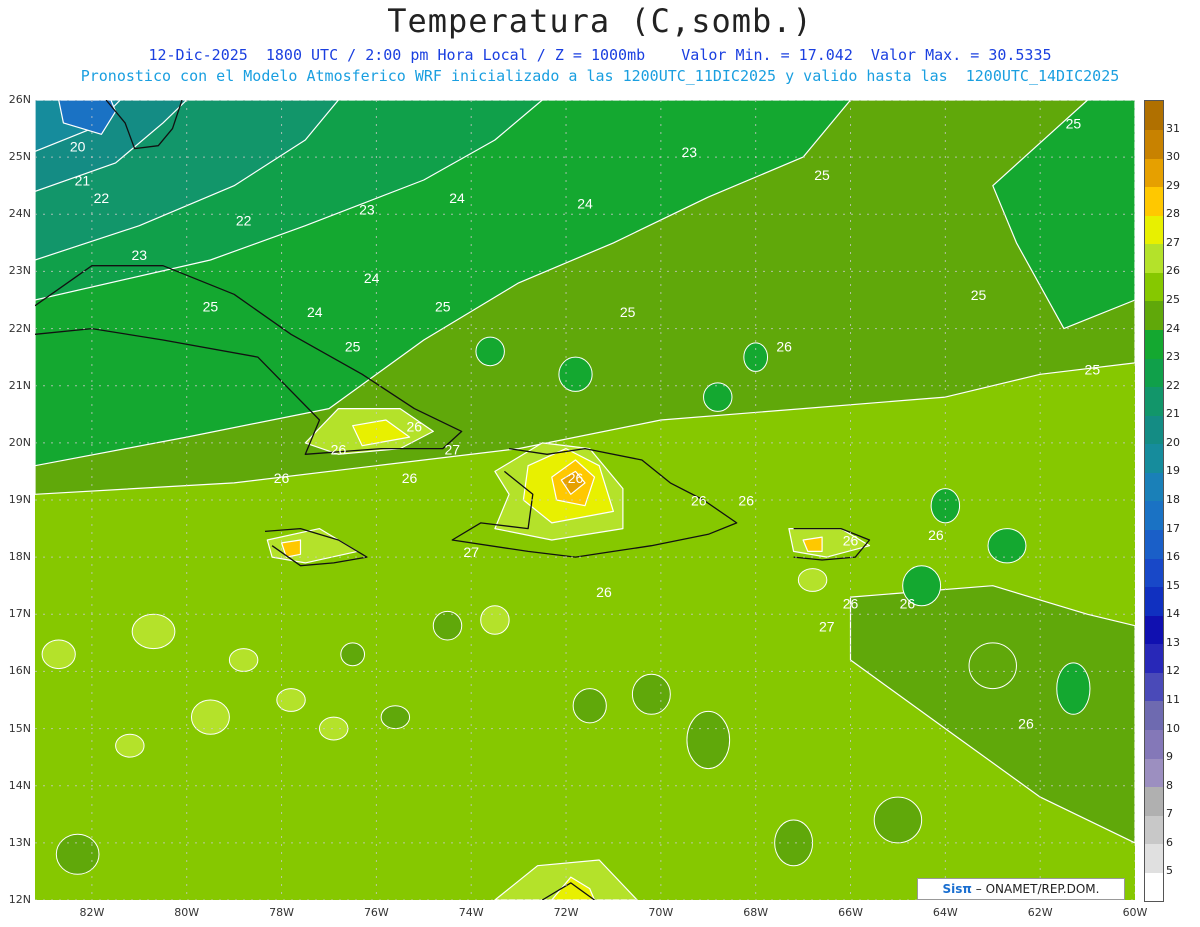 The width and height of the screenshot is (1200, 927). Describe the element at coordinates (1173, 128) in the screenshot. I see `colorbar-tick-label: 31` at that location.